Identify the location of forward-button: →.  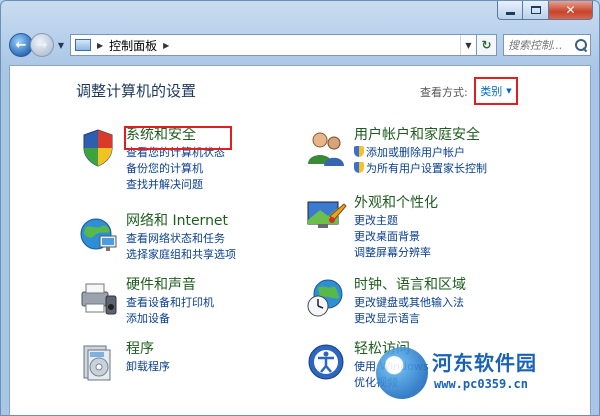
(42, 45).